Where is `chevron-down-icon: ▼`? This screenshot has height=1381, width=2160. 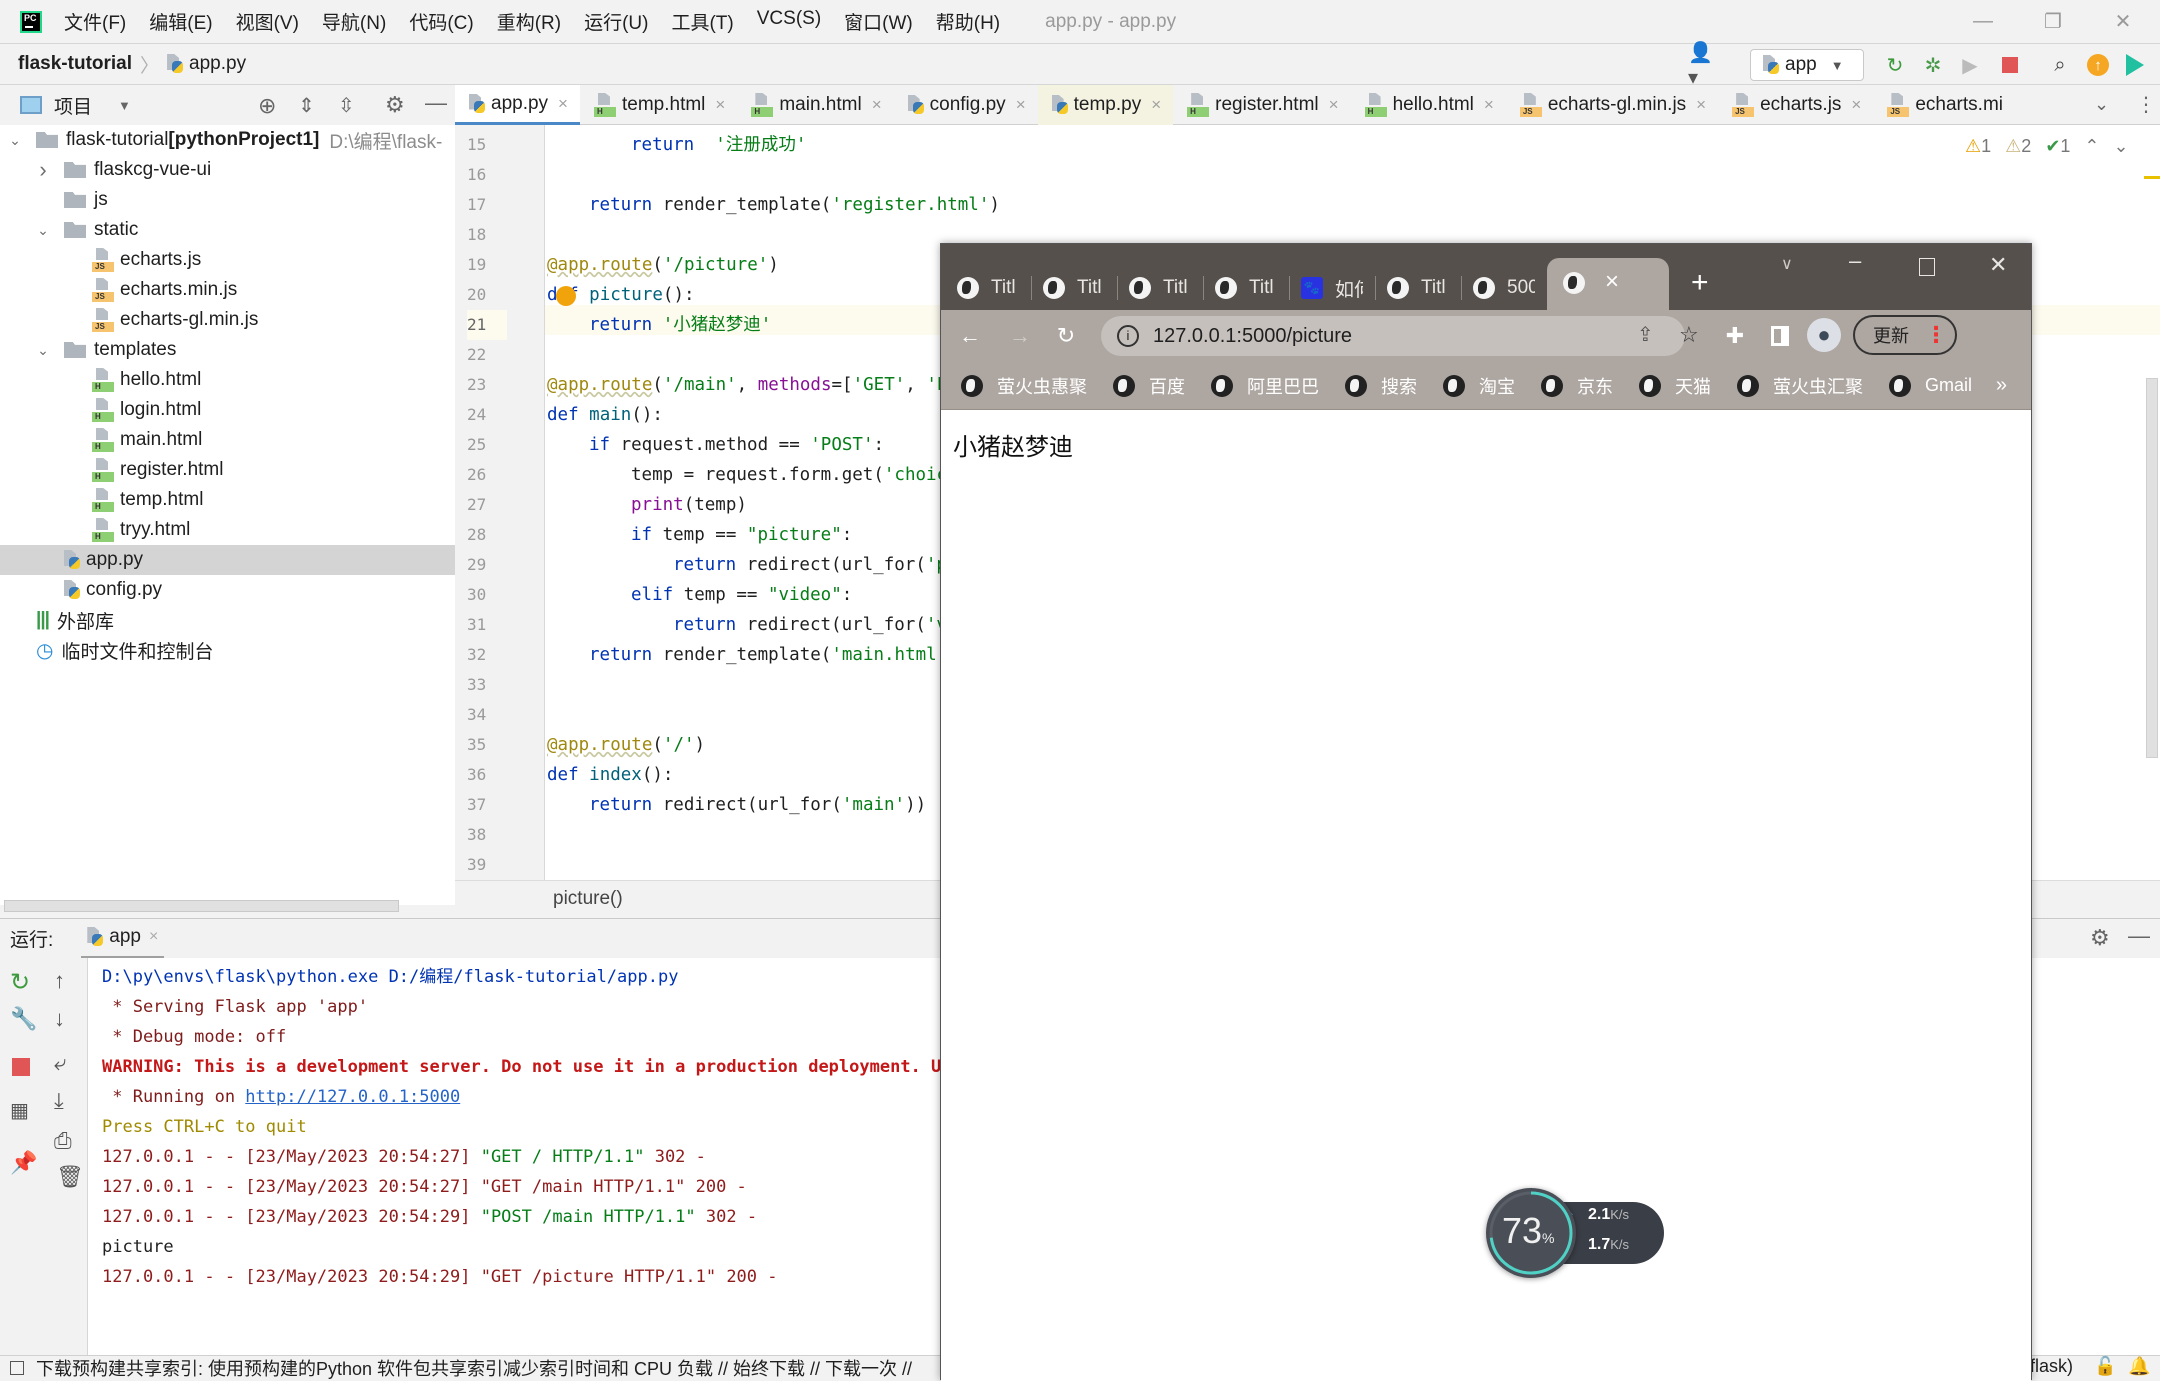
chevron-down-icon: ▼ is located at coordinates (124, 105).